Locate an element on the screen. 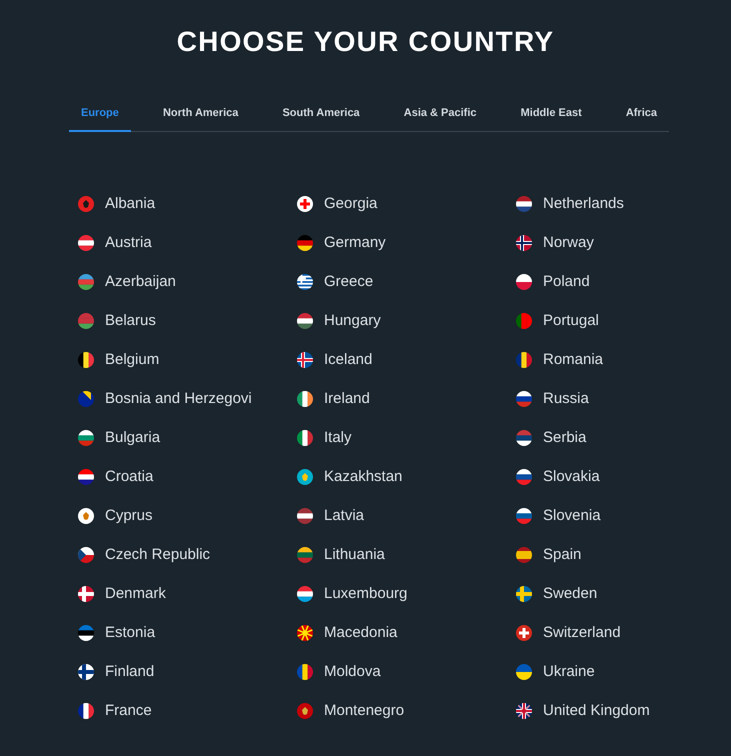  country-link: Czech Republic is located at coordinates (144, 555).